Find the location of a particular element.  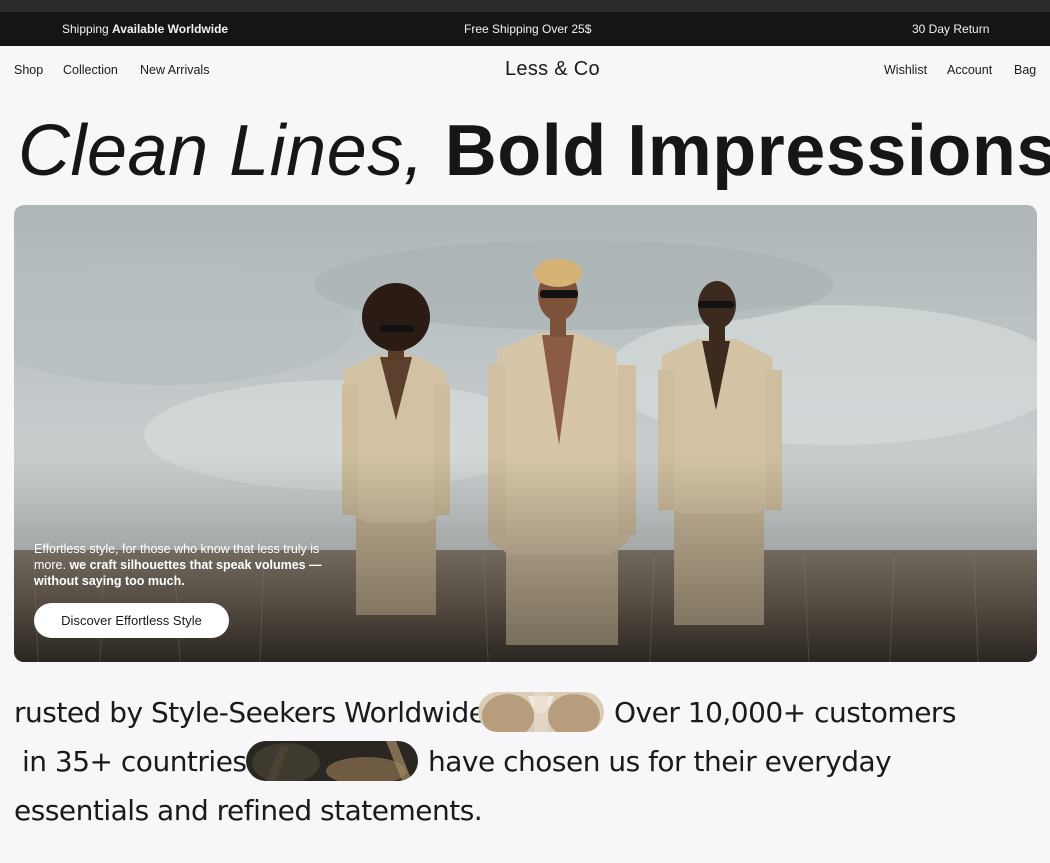

nav-bag: Bag is located at coordinates (1025, 70).